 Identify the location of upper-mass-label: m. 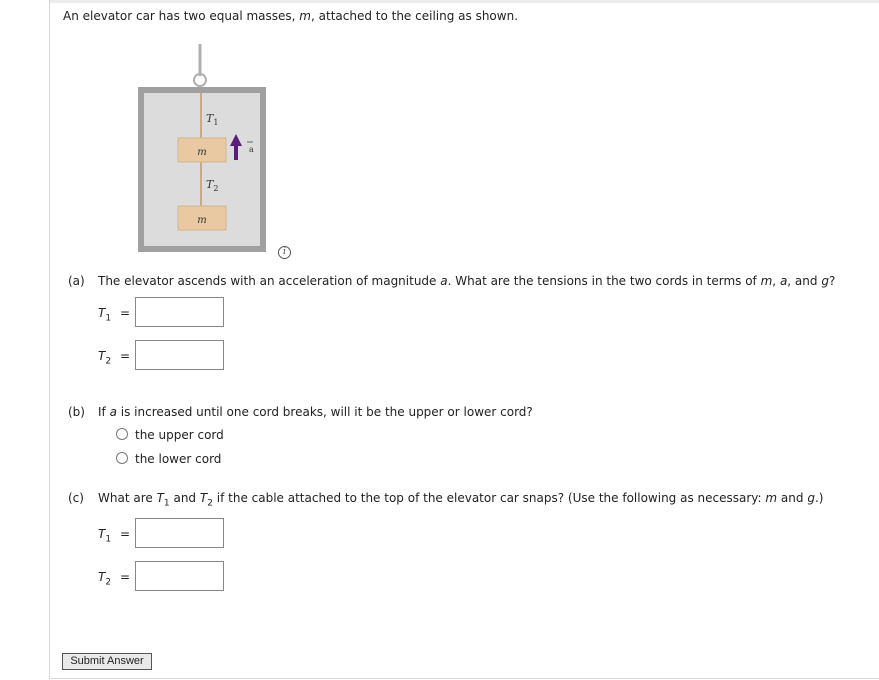
(201, 152).